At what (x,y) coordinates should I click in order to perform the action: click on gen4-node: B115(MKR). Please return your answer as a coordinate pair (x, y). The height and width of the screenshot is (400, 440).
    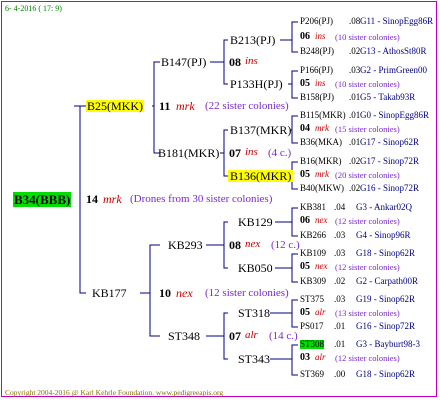
    Looking at the image, I should click on (323, 115).